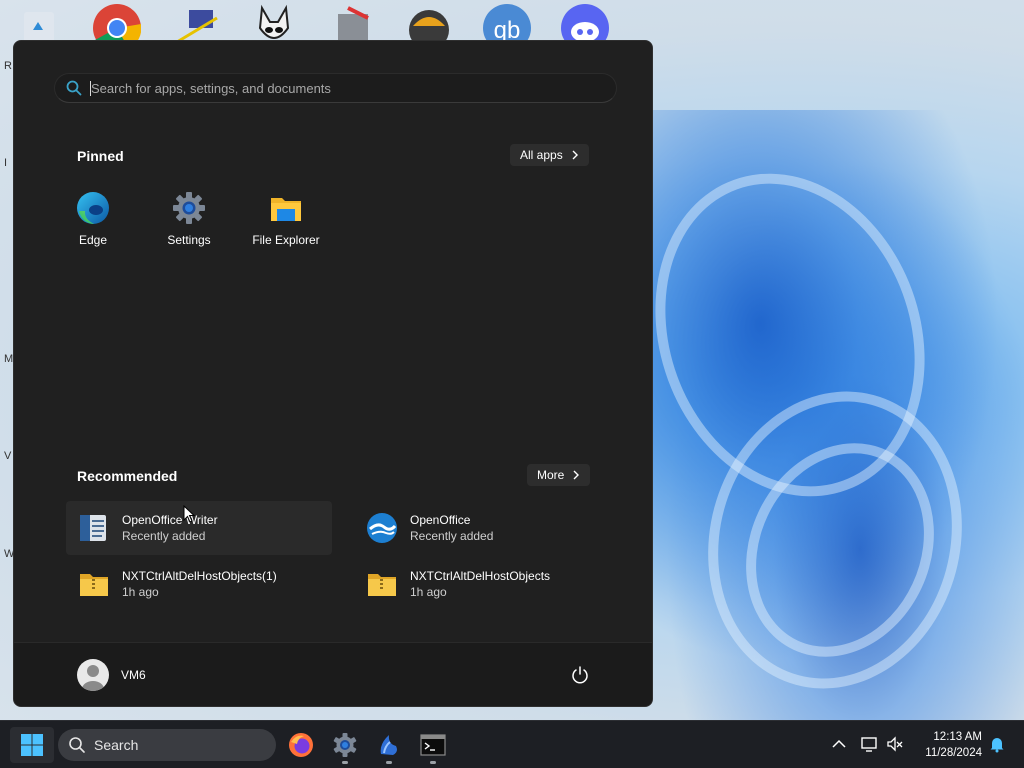 This screenshot has width=1024, height=768. I want to click on writer-icon, so click(93, 528).